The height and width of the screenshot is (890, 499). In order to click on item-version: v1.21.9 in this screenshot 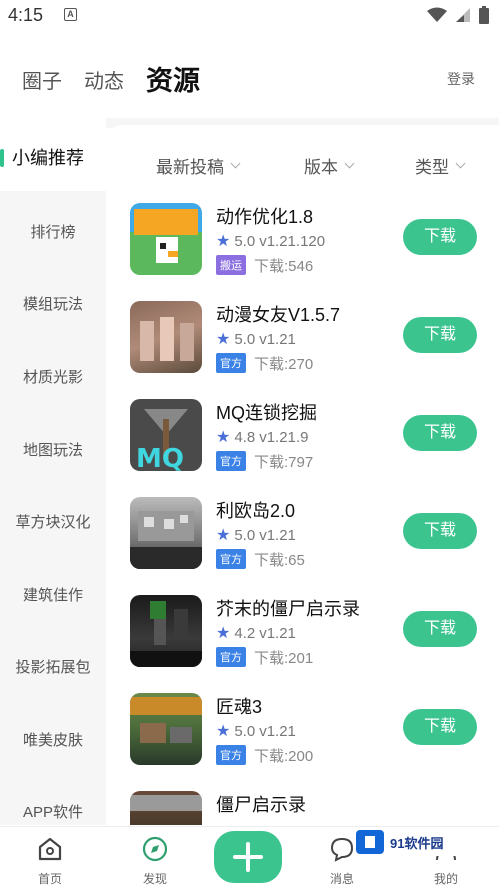, I will do `click(284, 437)`.